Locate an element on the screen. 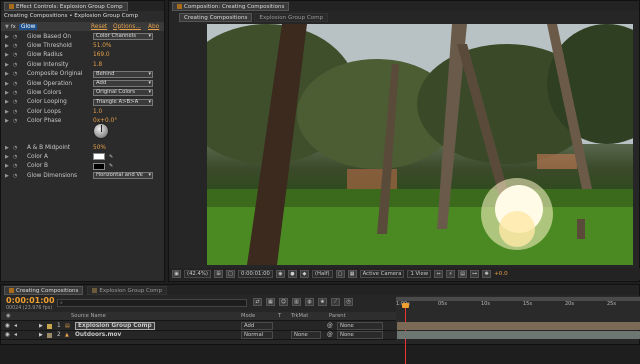 The height and width of the screenshot is (364, 640). expand-icon: ▶ is located at coordinates (41, 326).